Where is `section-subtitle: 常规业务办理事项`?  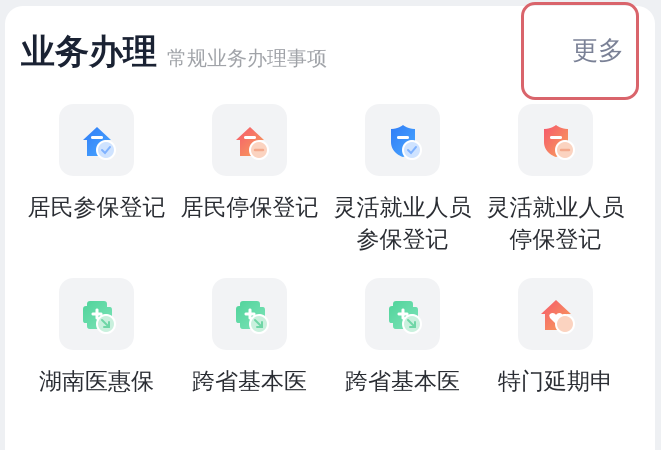 section-subtitle: 常规业务办理事项 is located at coordinates (247, 58).